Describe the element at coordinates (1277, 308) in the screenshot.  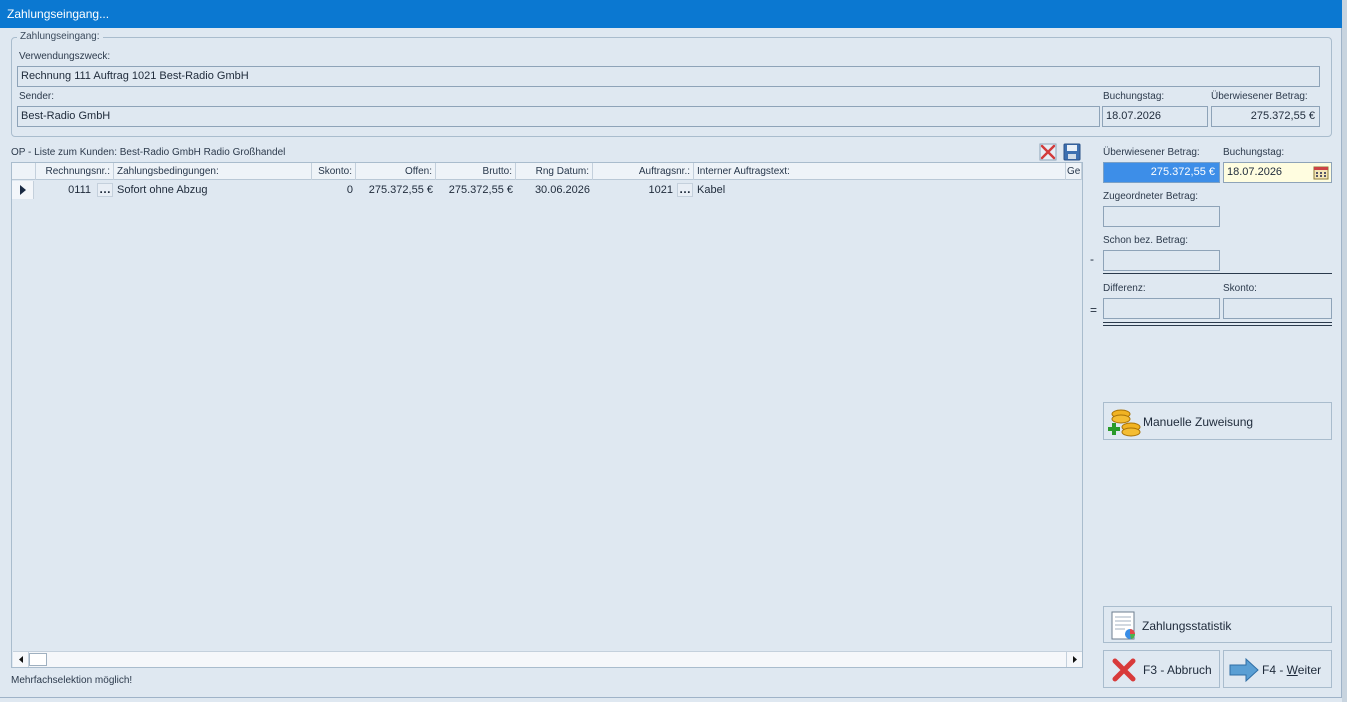
I see `skonto-field` at that location.